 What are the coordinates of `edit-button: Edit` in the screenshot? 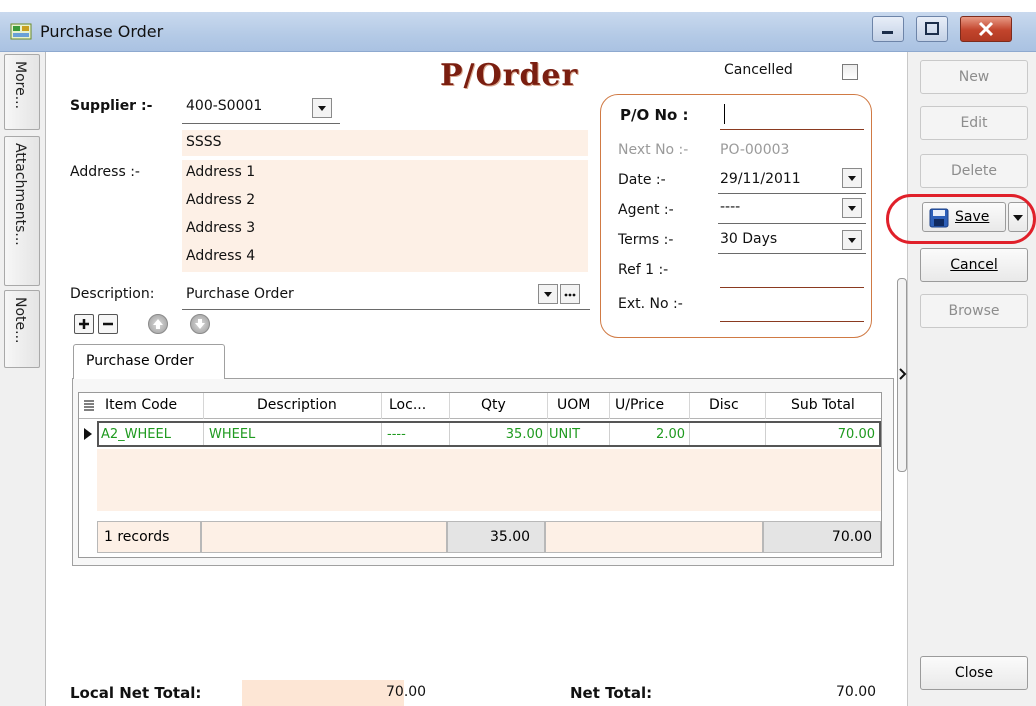 It's located at (974, 123).